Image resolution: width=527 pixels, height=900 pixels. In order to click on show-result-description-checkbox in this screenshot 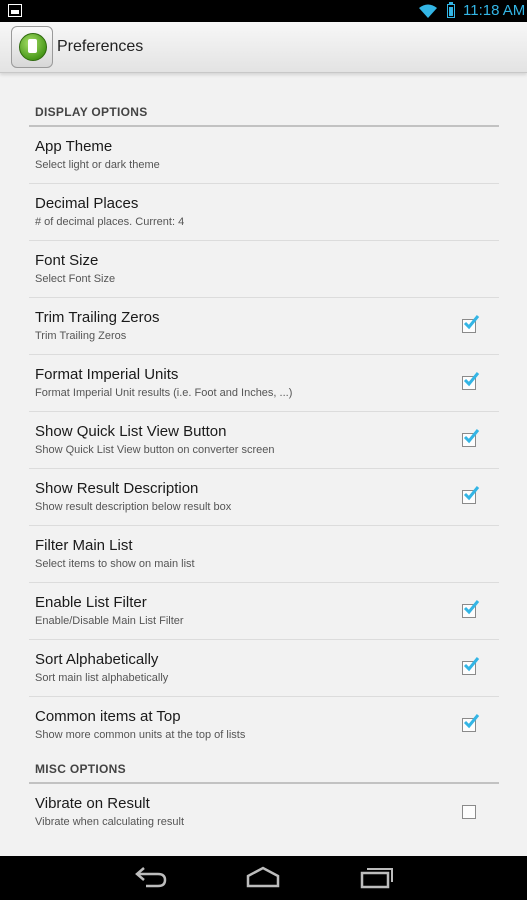, I will do `click(471, 495)`.